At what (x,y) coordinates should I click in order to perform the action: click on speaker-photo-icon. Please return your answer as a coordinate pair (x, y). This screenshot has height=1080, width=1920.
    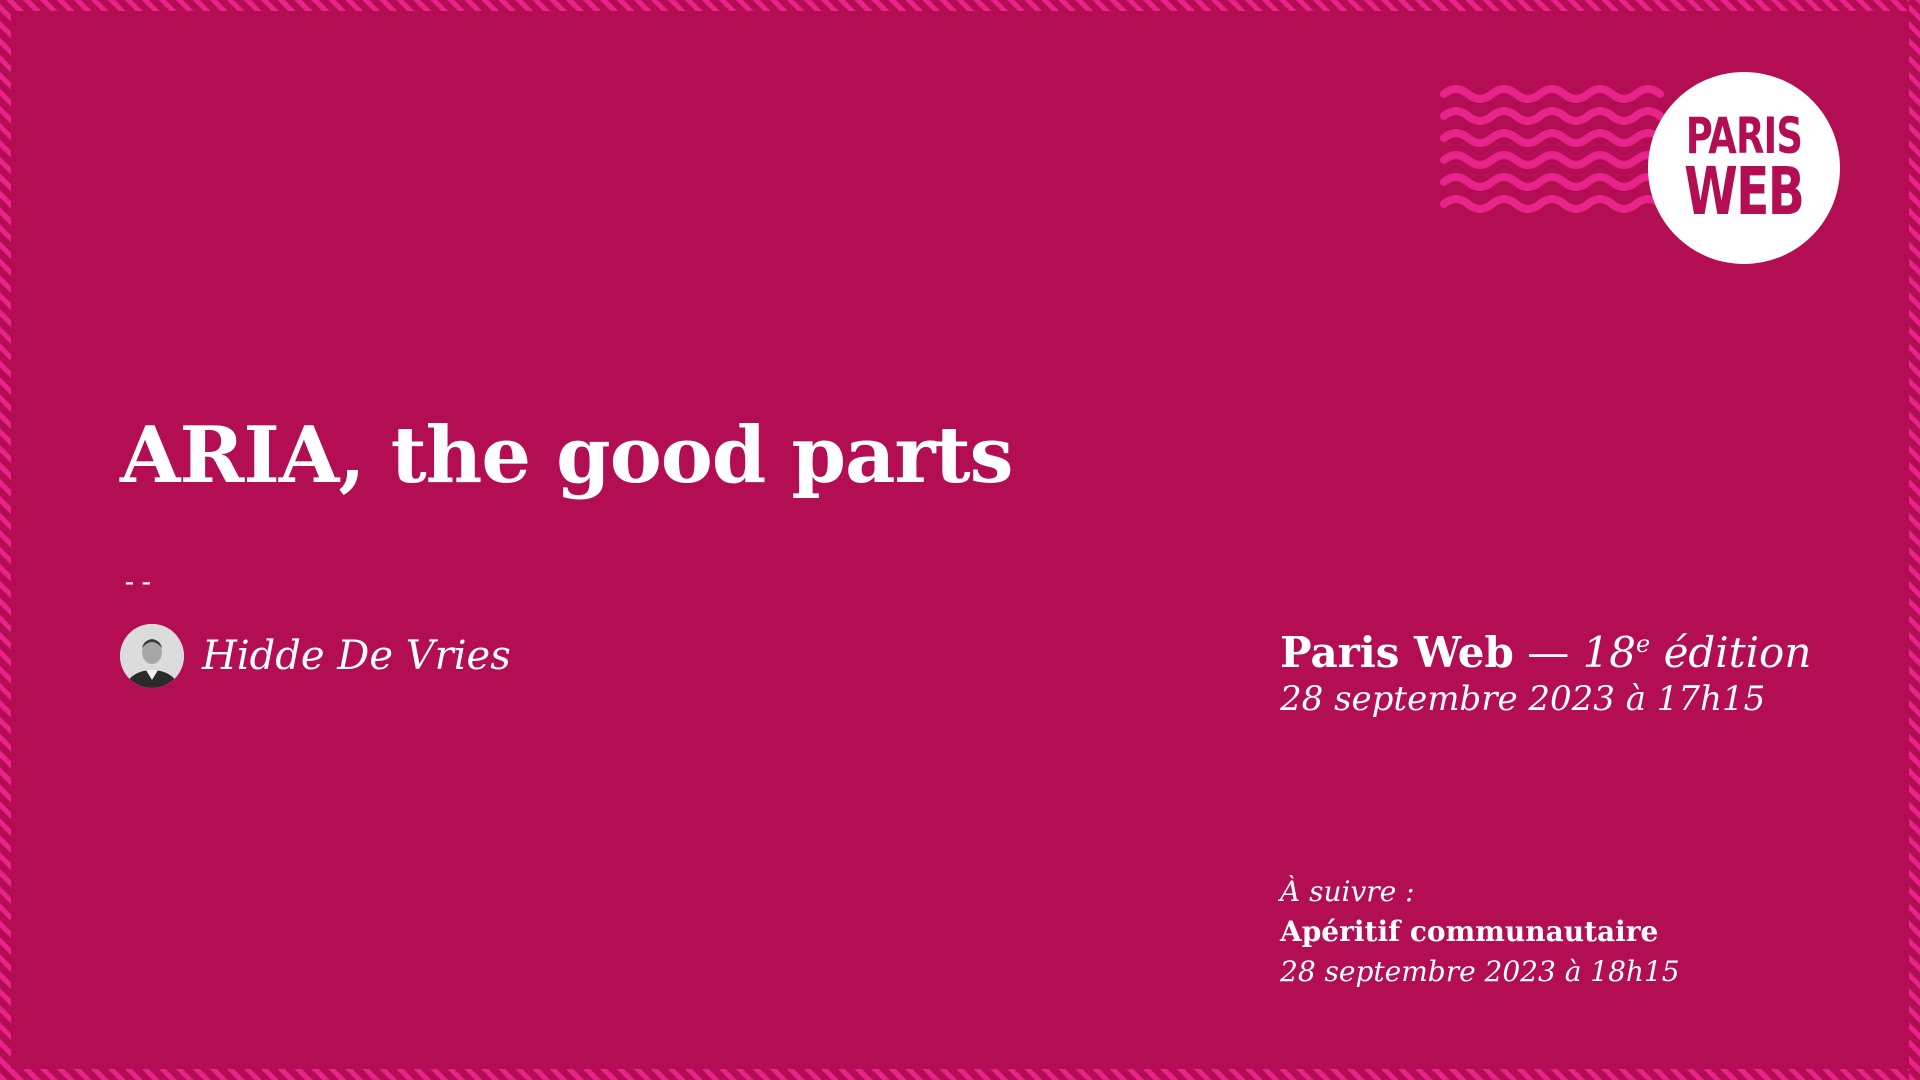
    Looking at the image, I should click on (152, 656).